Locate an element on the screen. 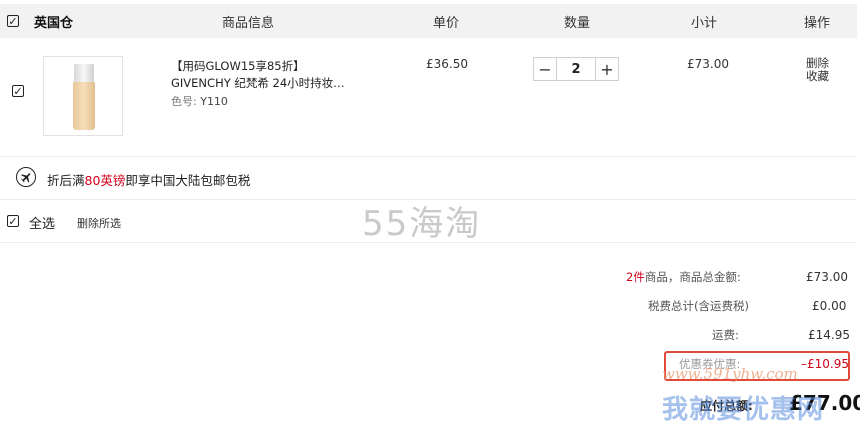 This screenshot has height=432, width=860. airplane-icon is located at coordinates (26, 177).